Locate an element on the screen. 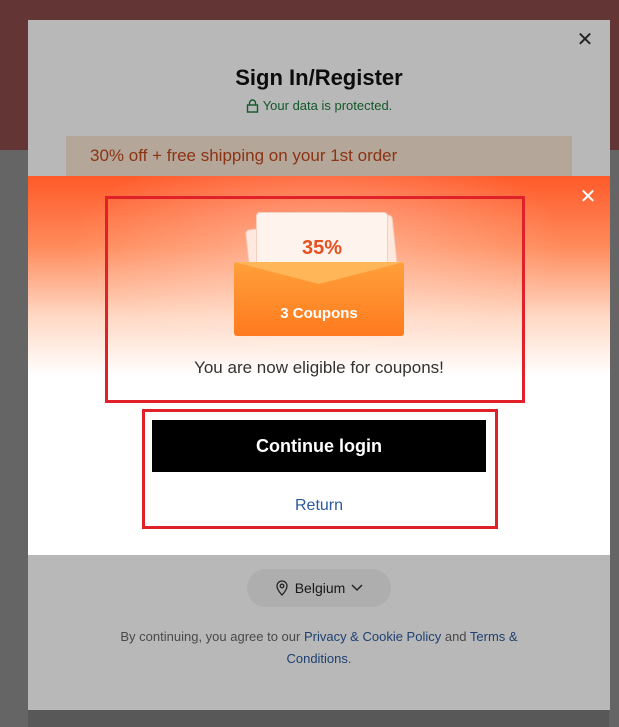 This screenshot has width=619, height=727. ticket-value: 35% is located at coordinates (322, 247).